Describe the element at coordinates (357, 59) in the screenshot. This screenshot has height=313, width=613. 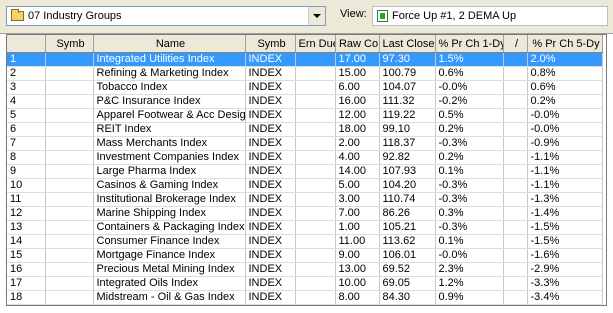
I see `raw-co-cell: 17.00` at that location.